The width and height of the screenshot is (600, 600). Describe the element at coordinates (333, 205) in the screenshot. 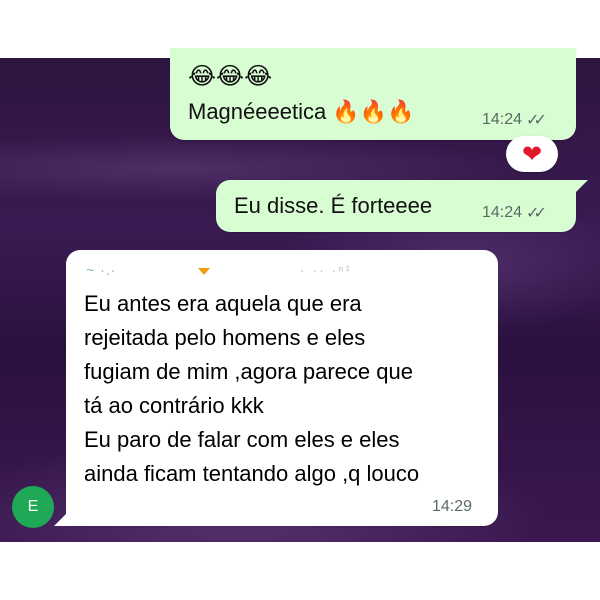

I see `message-text: Eu disse. É forteeee` at that location.